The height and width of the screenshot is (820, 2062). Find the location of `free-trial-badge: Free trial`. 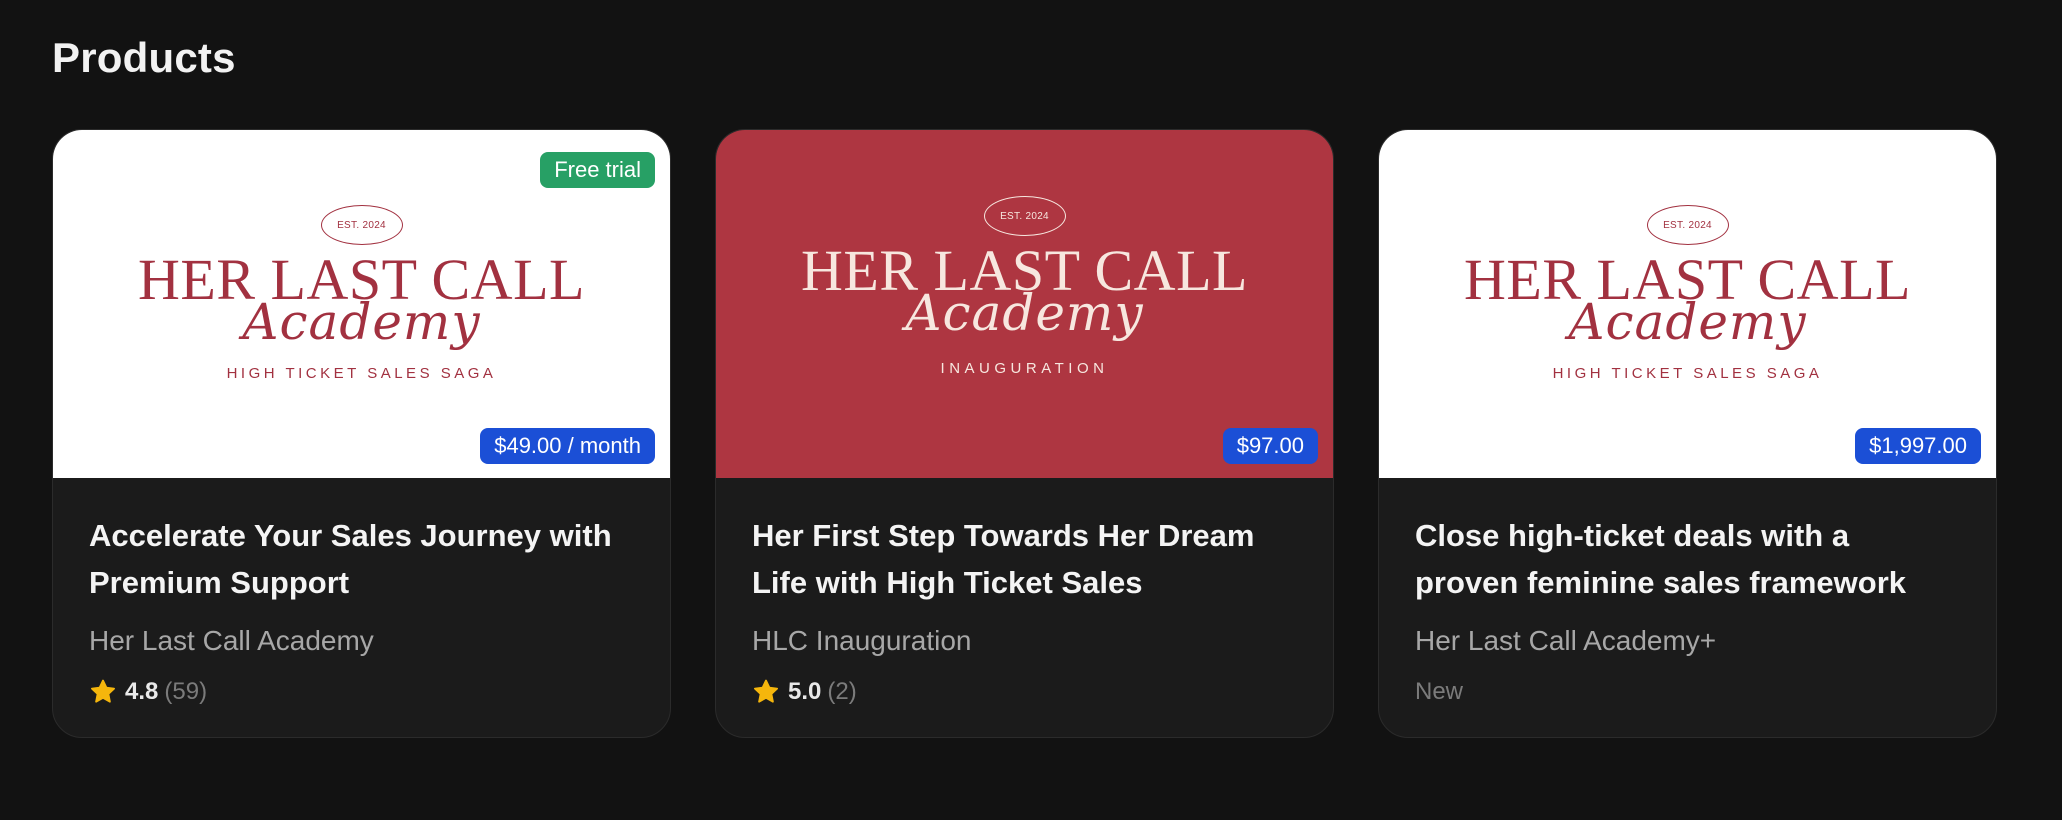

free-trial-badge: Free trial is located at coordinates (597, 170).